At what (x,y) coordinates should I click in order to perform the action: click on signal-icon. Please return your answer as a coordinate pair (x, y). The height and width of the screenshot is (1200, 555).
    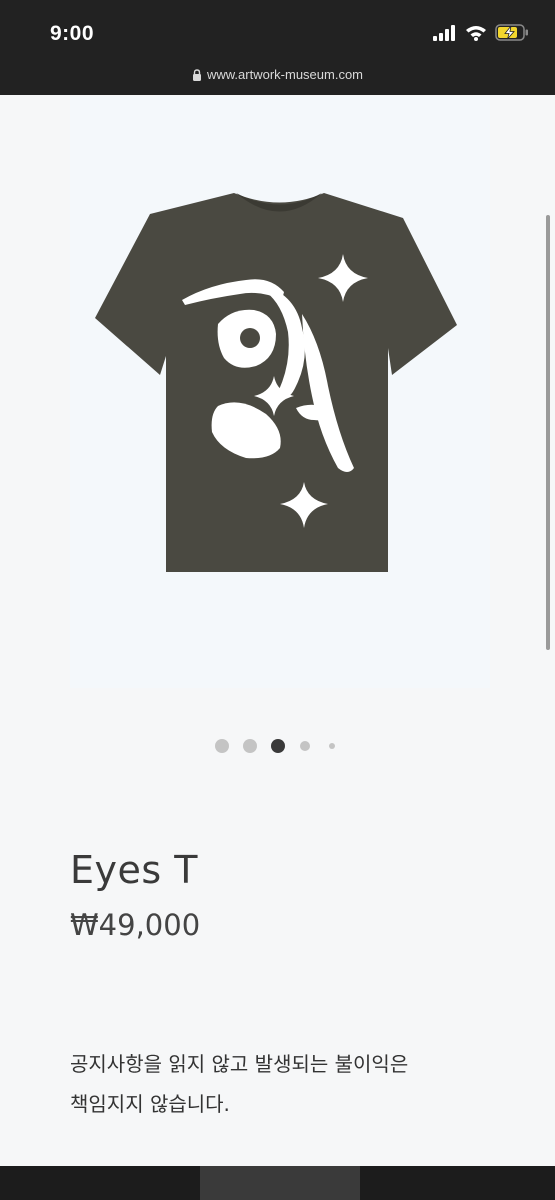
    Looking at the image, I should click on (444, 32).